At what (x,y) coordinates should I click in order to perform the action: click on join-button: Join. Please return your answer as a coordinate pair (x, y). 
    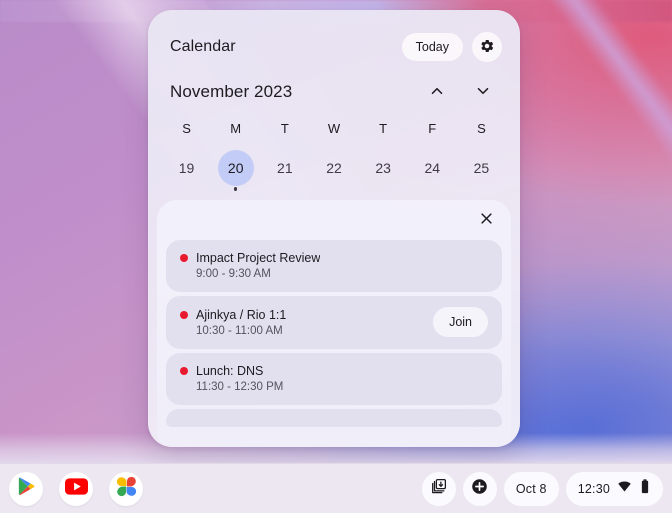
    Looking at the image, I should click on (460, 322).